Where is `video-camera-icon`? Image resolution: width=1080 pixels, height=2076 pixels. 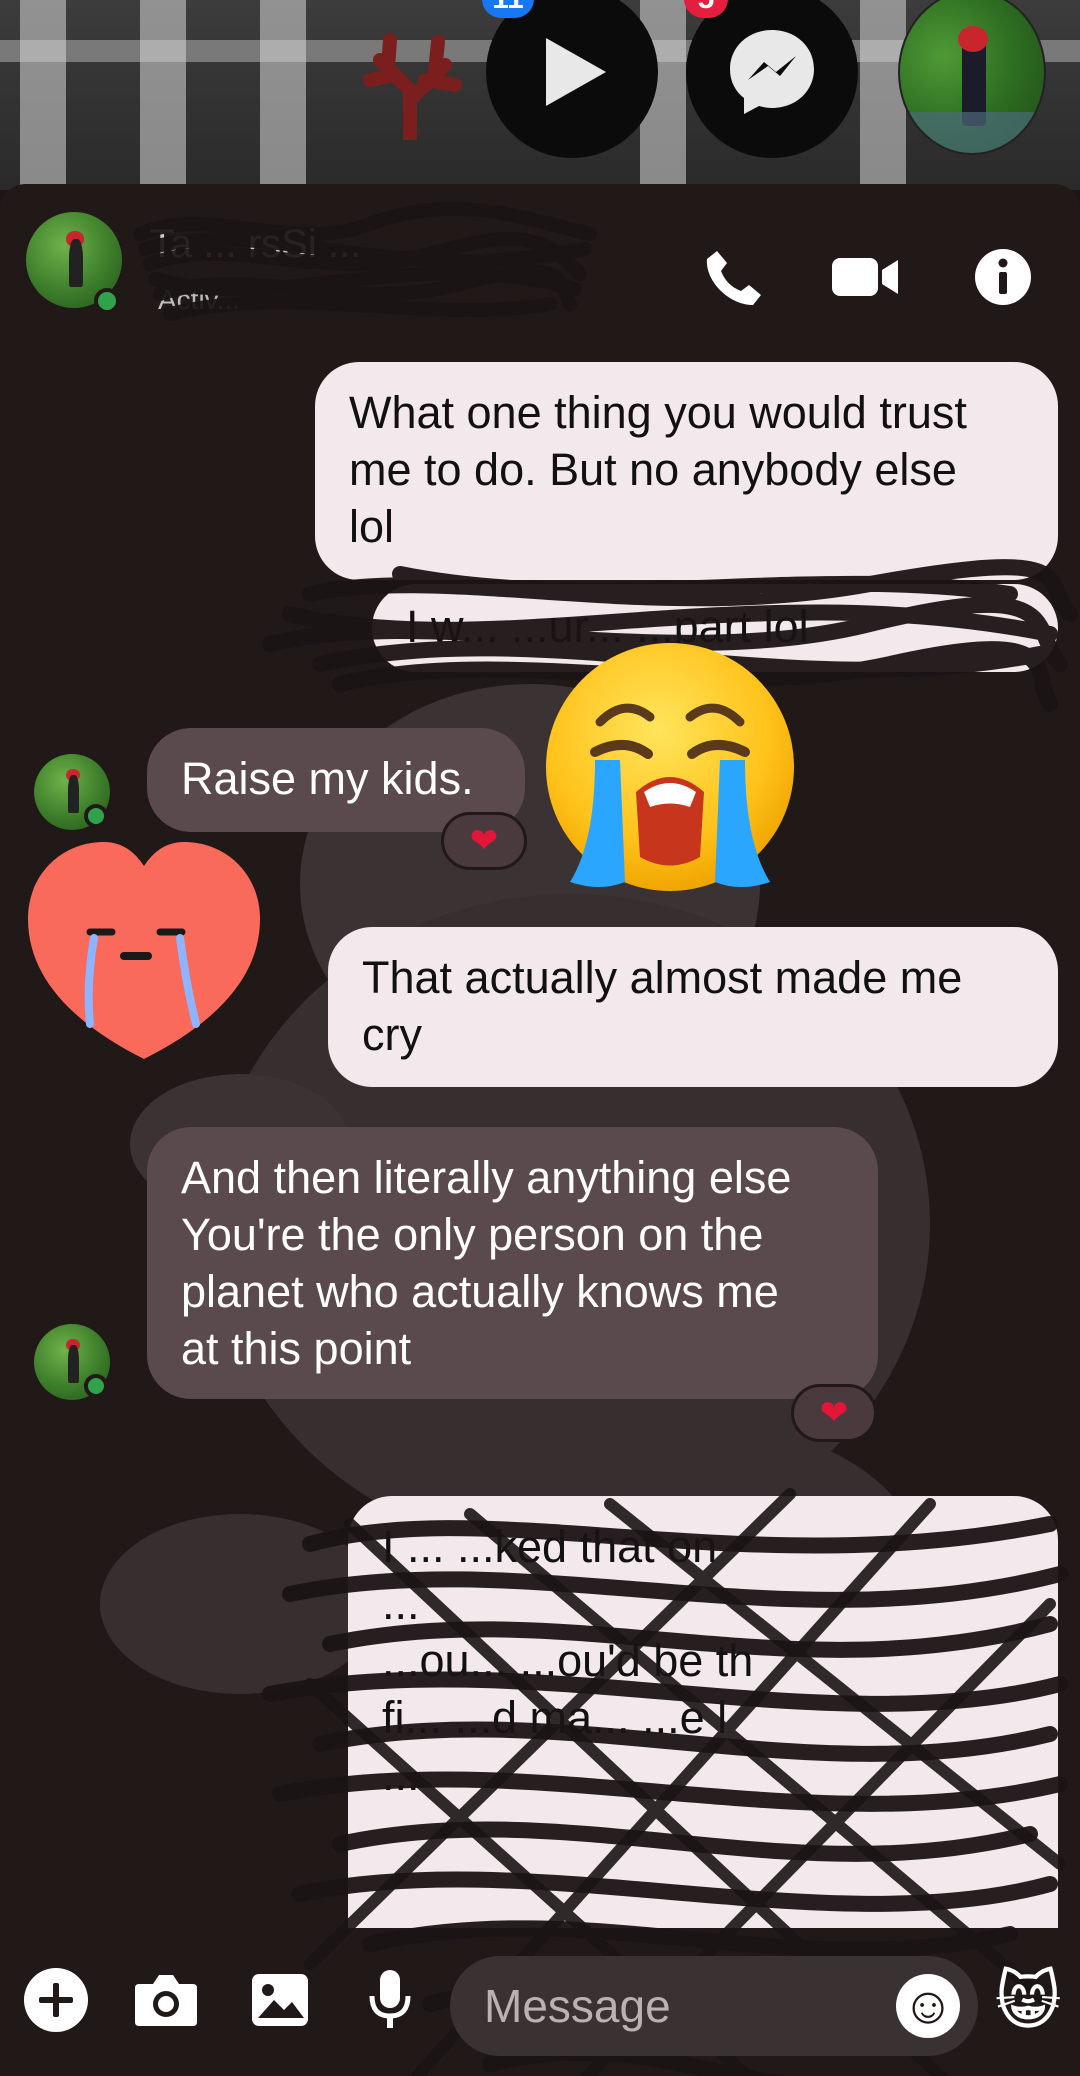
video-camera-icon is located at coordinates (865, 277).